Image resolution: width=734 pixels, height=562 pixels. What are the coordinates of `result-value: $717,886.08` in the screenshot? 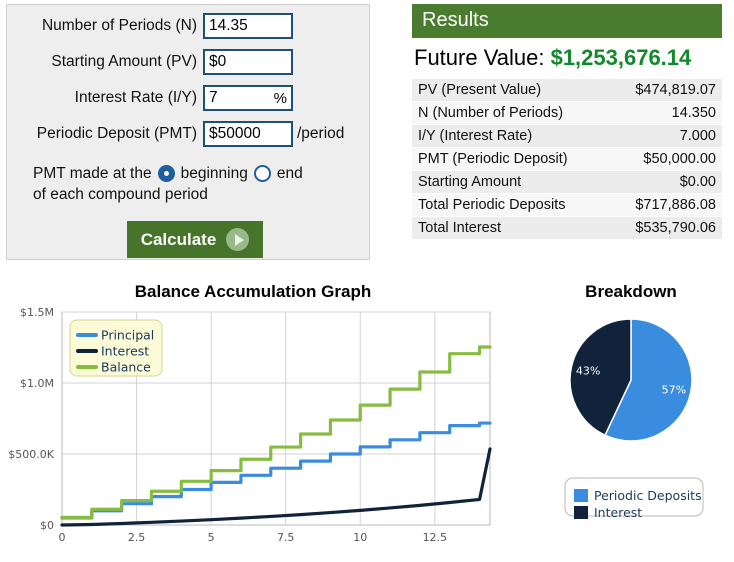 It's located at (660, 205).